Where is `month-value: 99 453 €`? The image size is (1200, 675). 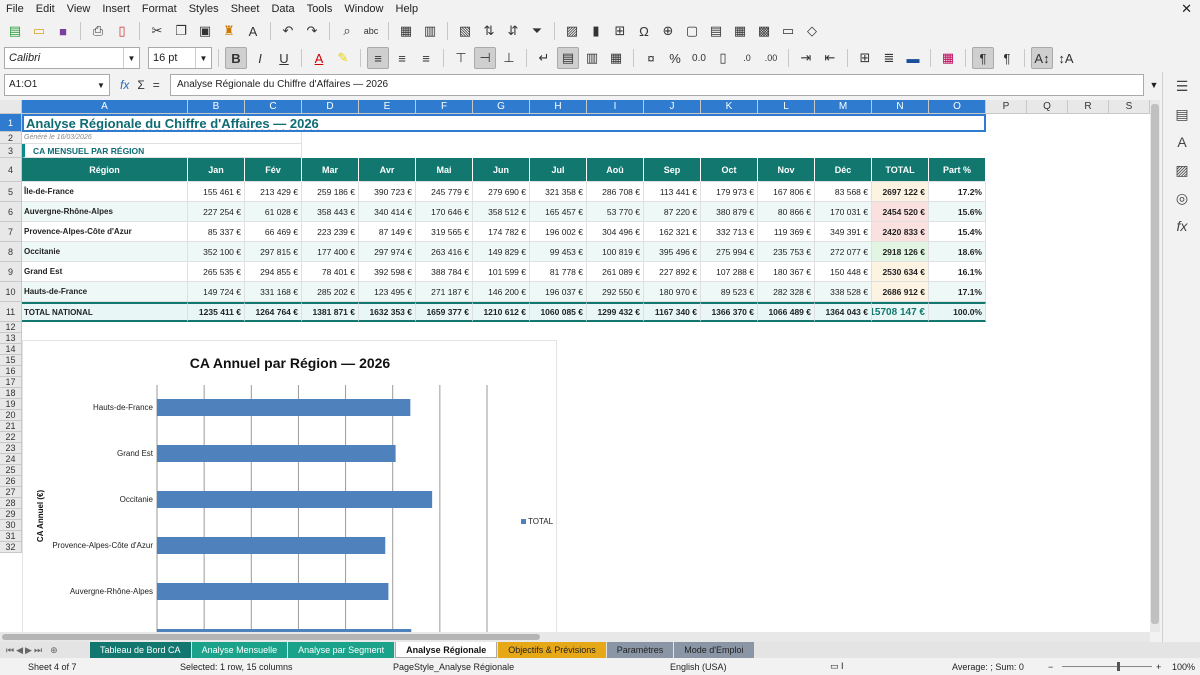
month-value: 99 453 € is located at coordinates (558, 252).